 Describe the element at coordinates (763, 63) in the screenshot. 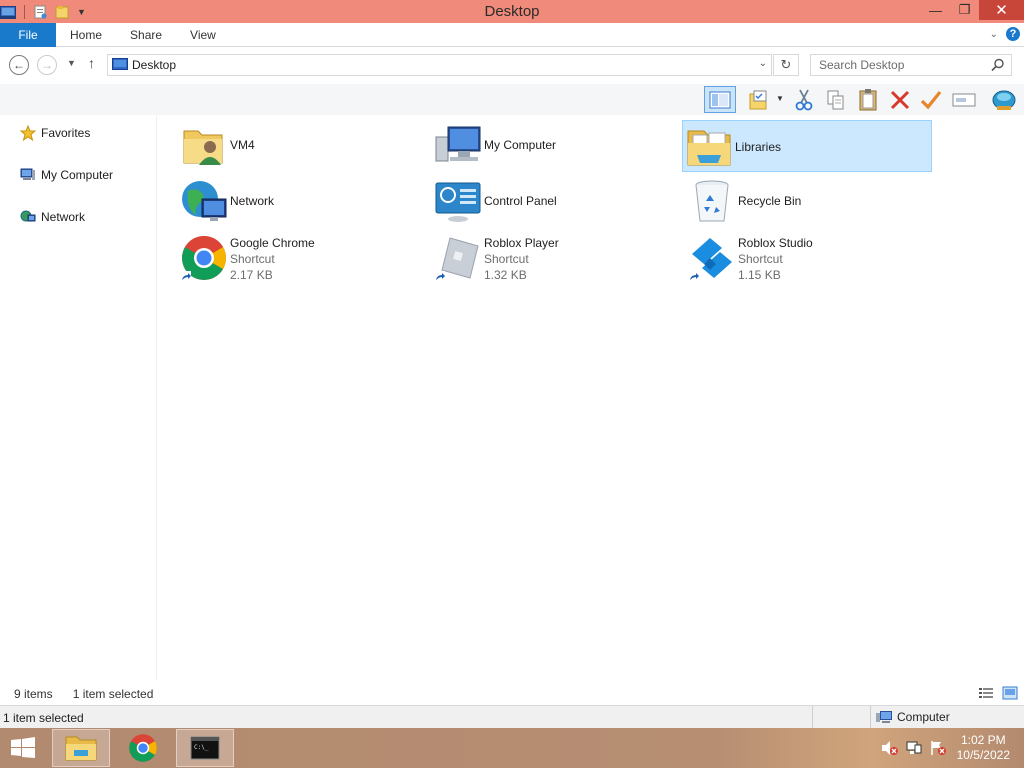

I see `address-dropdown-icon: ⌄` at that location.